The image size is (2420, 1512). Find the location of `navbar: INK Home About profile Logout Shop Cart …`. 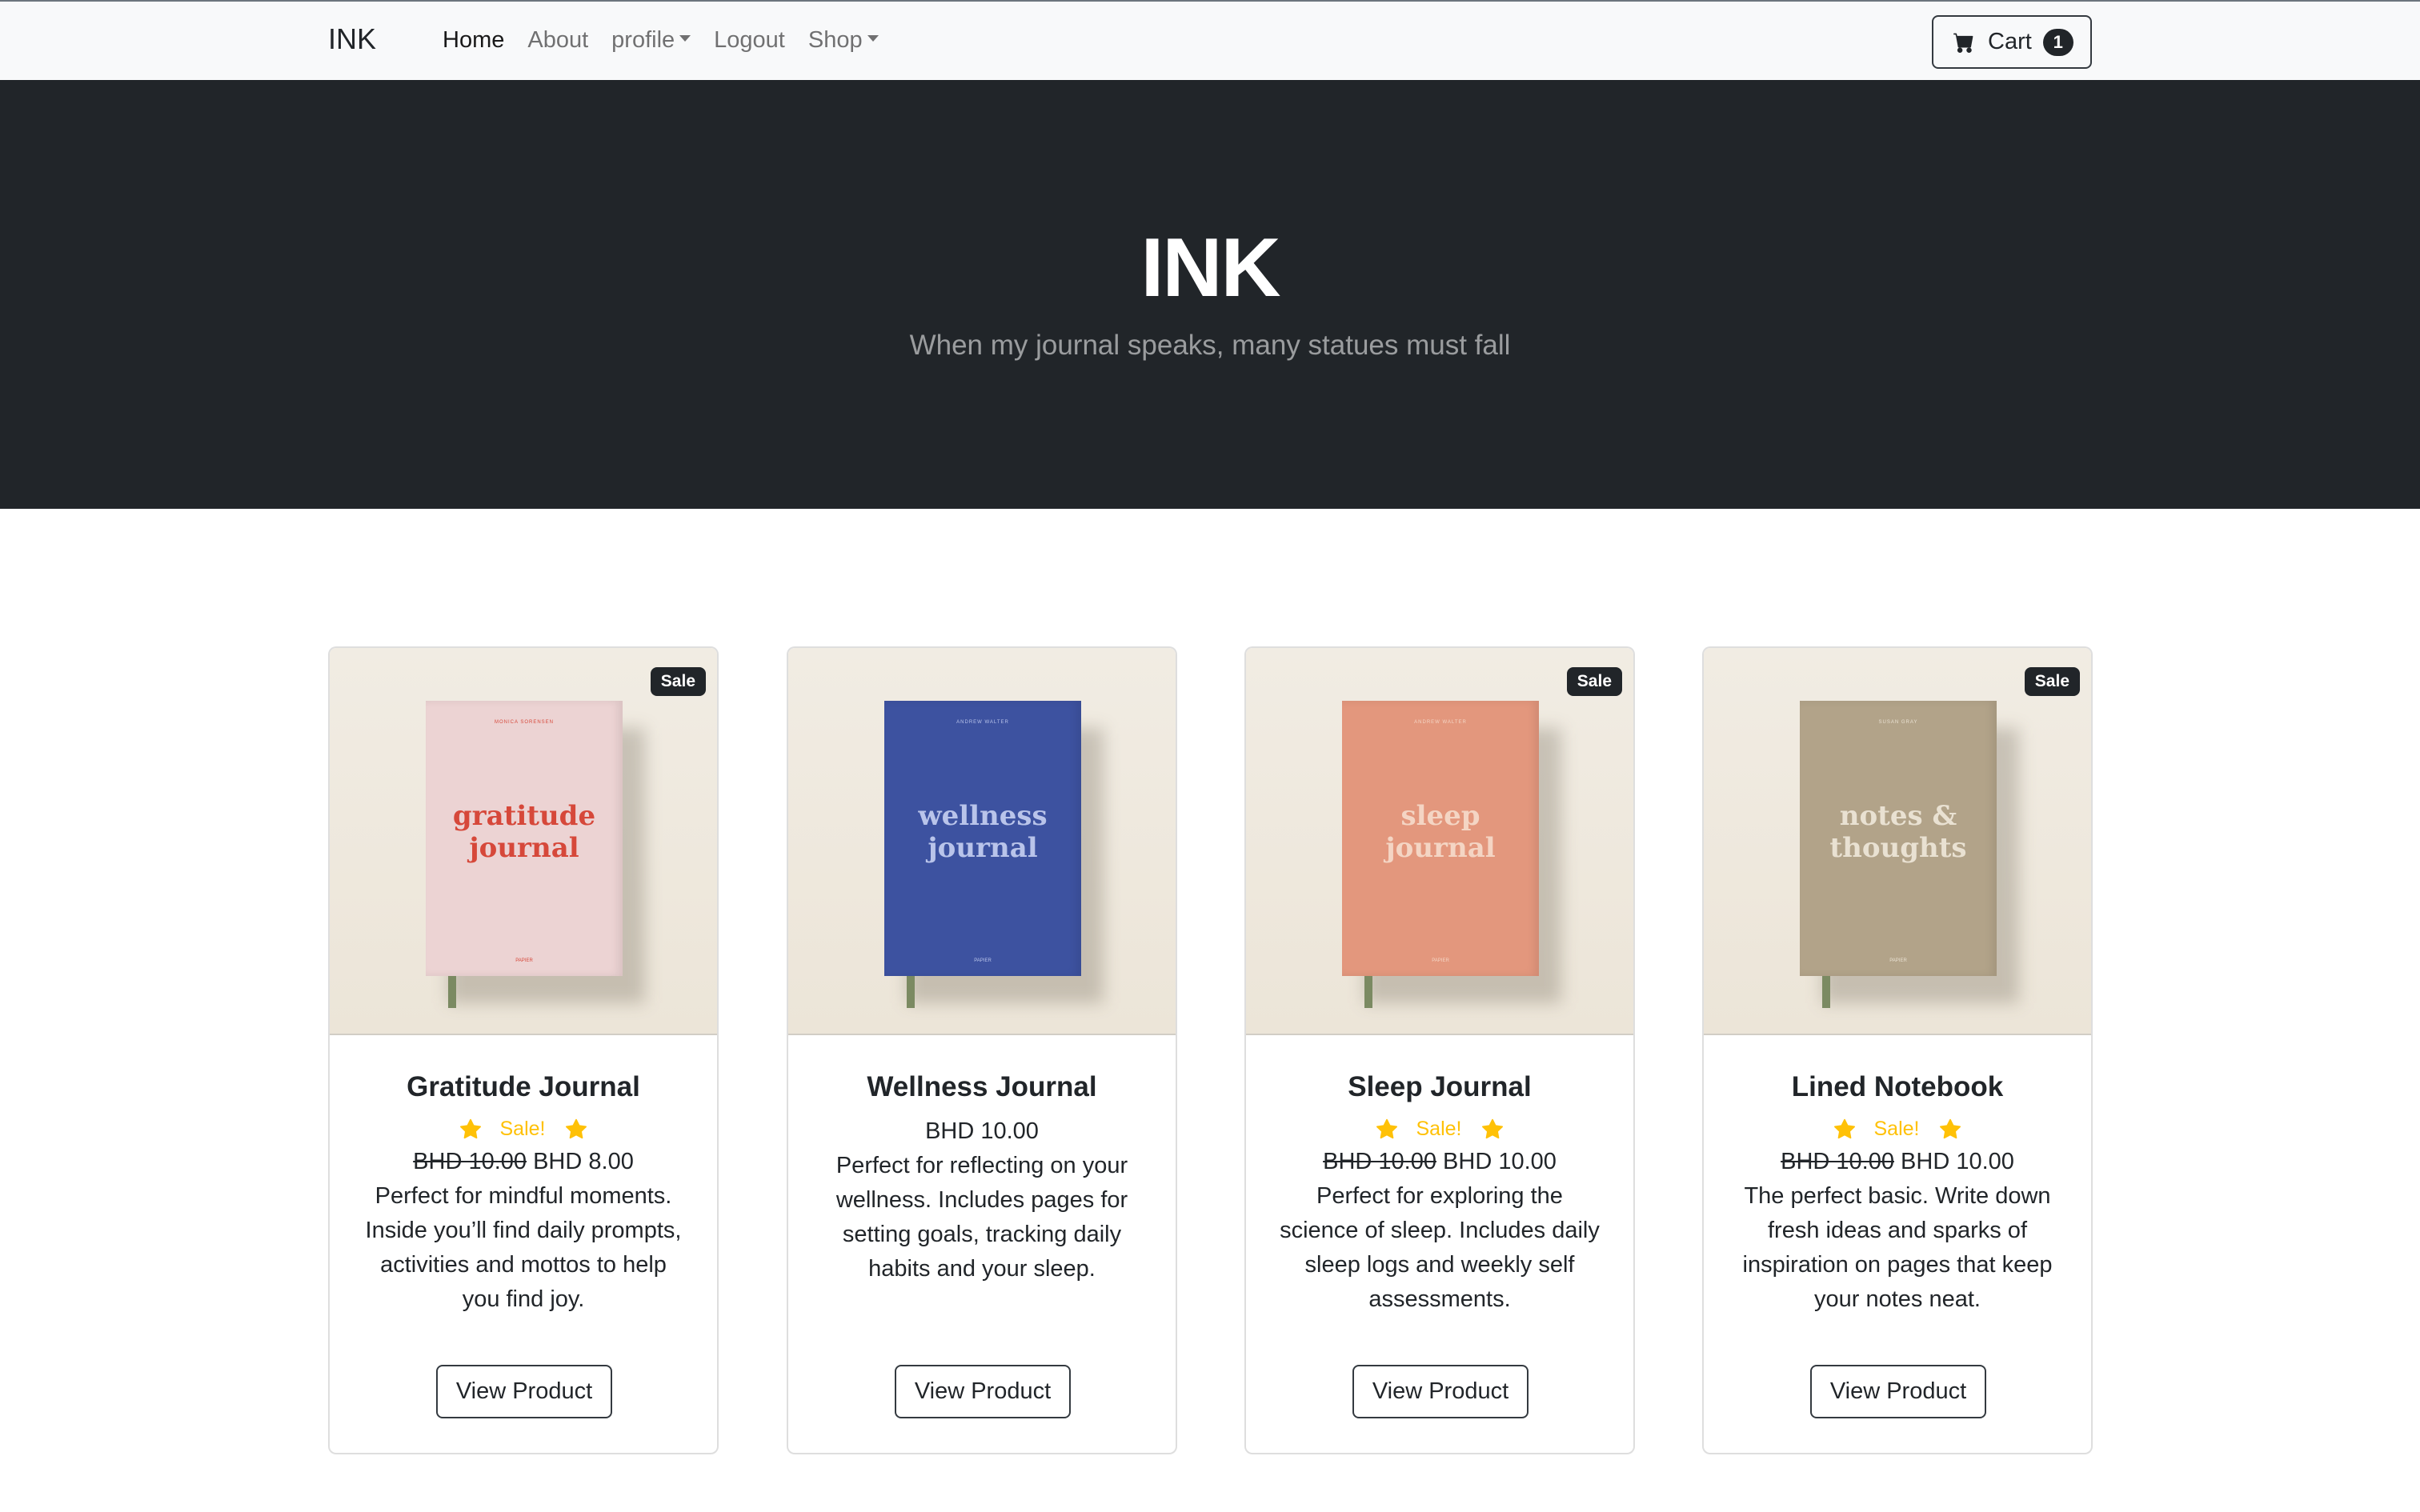

navbar: INK Home About profile Logout Shop Cart … is located at coordinates (1210, 40).